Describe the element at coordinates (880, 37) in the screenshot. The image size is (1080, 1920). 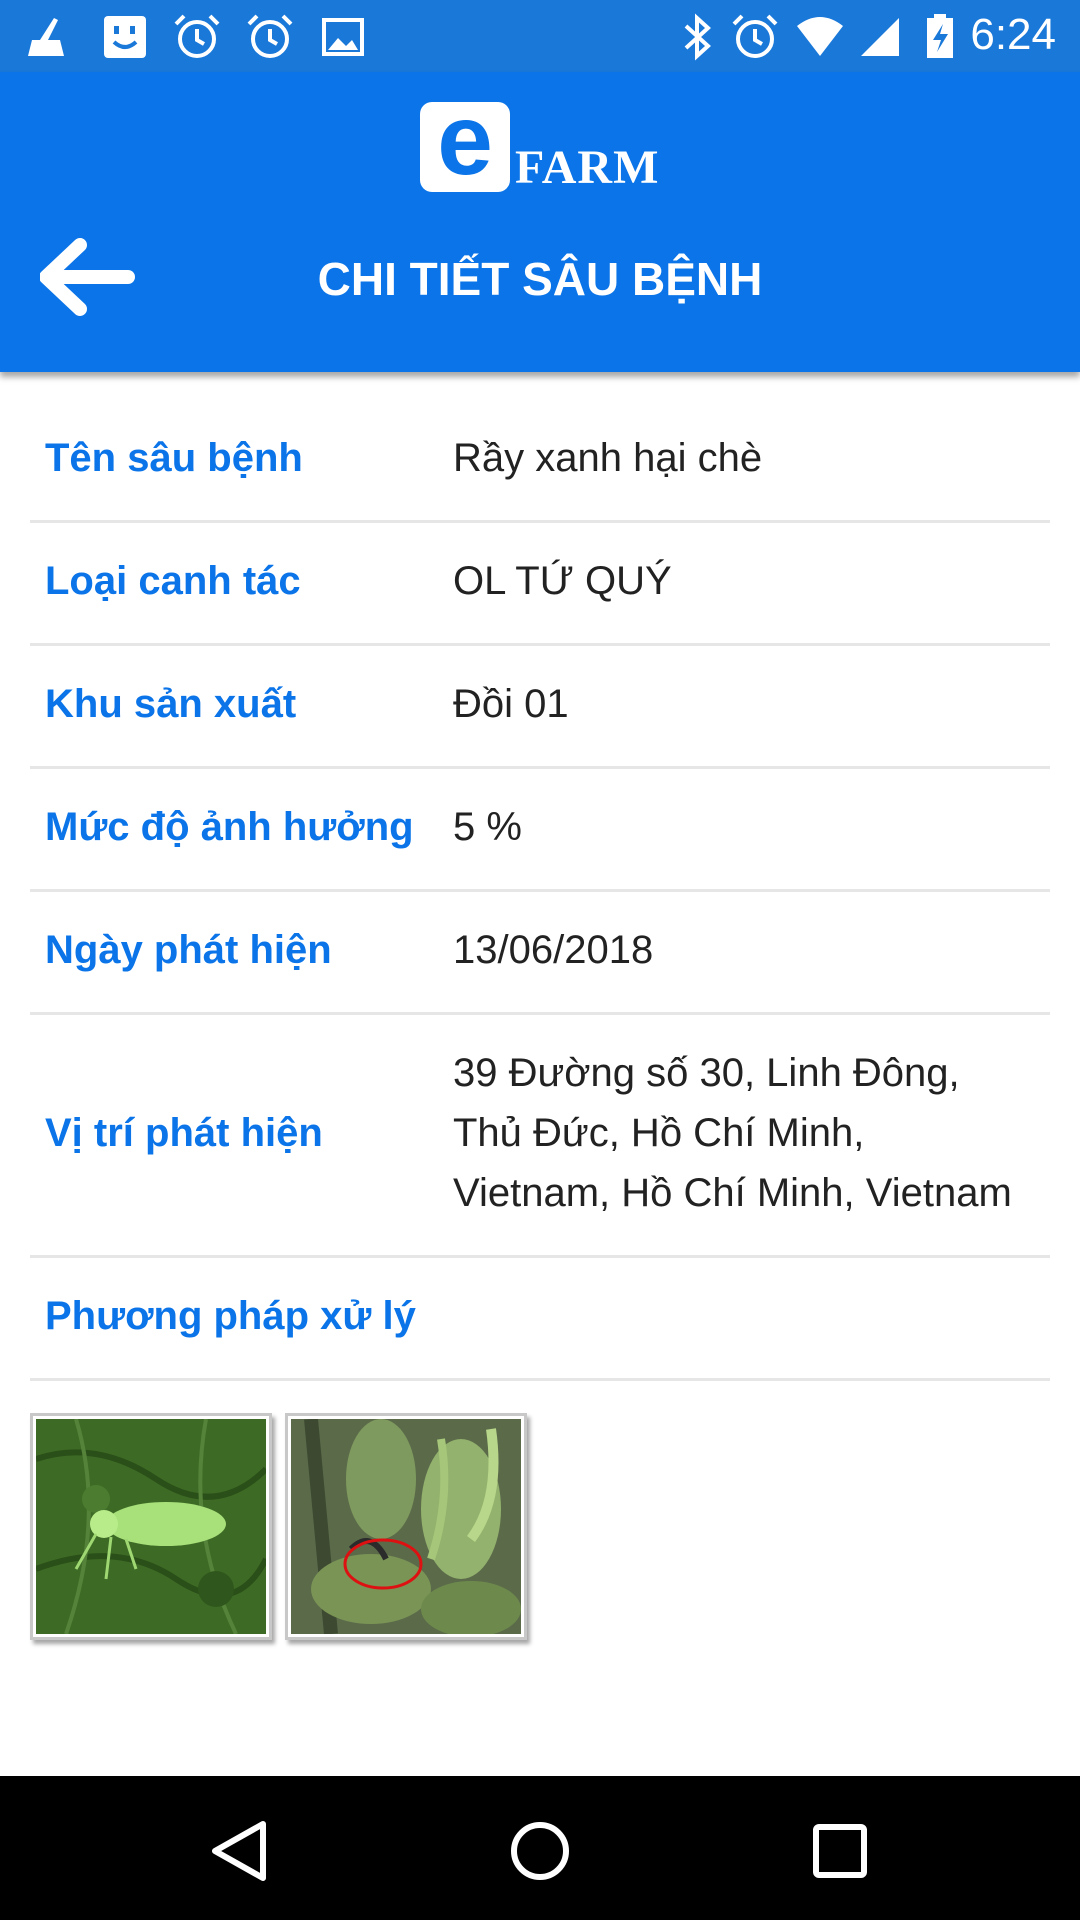
I see `signal-icon` at that location.